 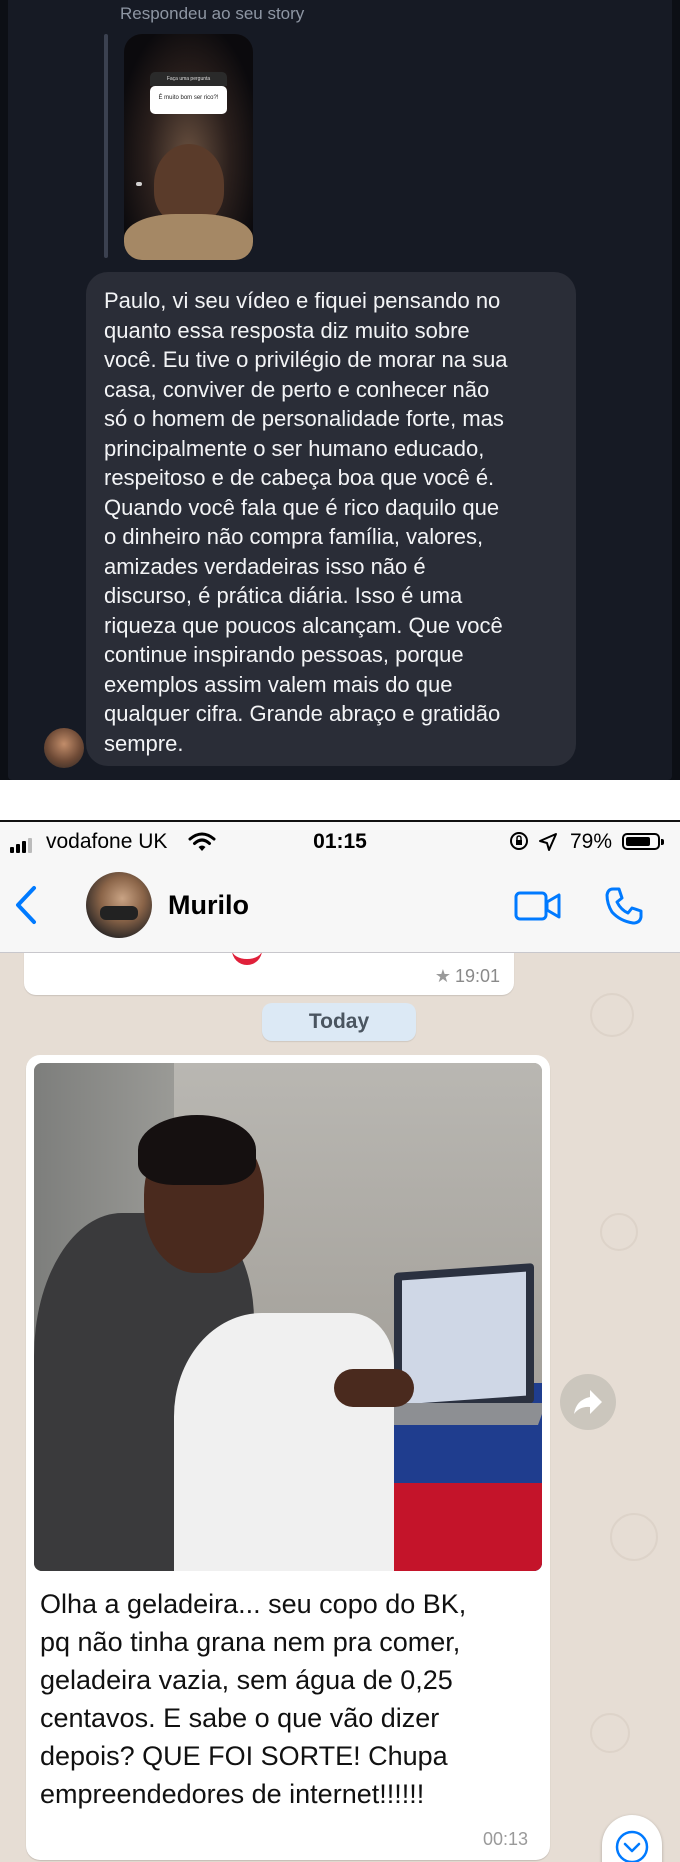 What do you see at coordinates (106, 146) in the screenshot?
I see `reply-quote-bar` at bounding box center [106, 146].